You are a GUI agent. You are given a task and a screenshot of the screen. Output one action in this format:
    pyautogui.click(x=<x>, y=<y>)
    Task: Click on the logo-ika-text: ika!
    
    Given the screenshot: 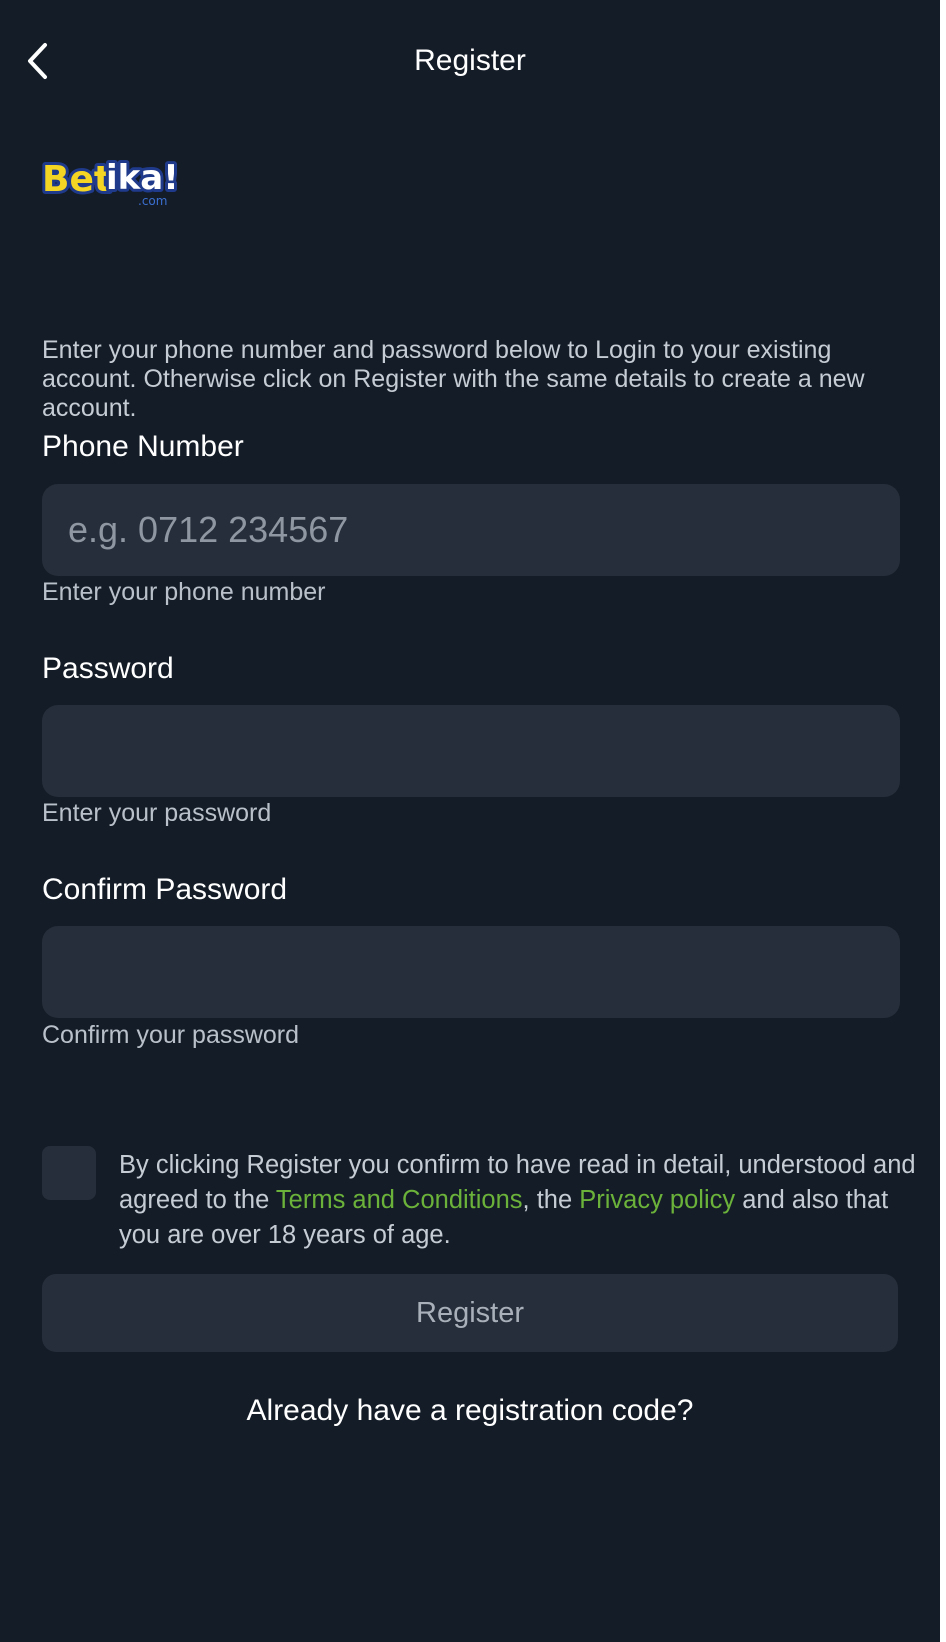 What is the action you would take?
    pyautogui.click(x=142, y=178)
    